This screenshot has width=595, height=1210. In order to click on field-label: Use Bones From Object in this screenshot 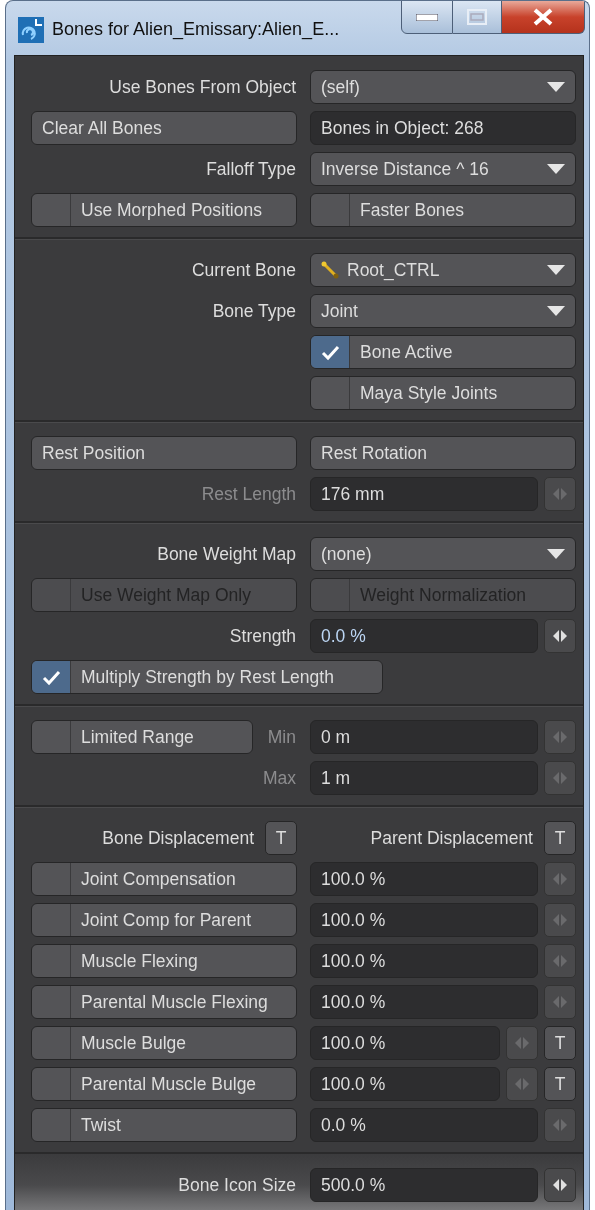, I will do `click(203, 87)`.